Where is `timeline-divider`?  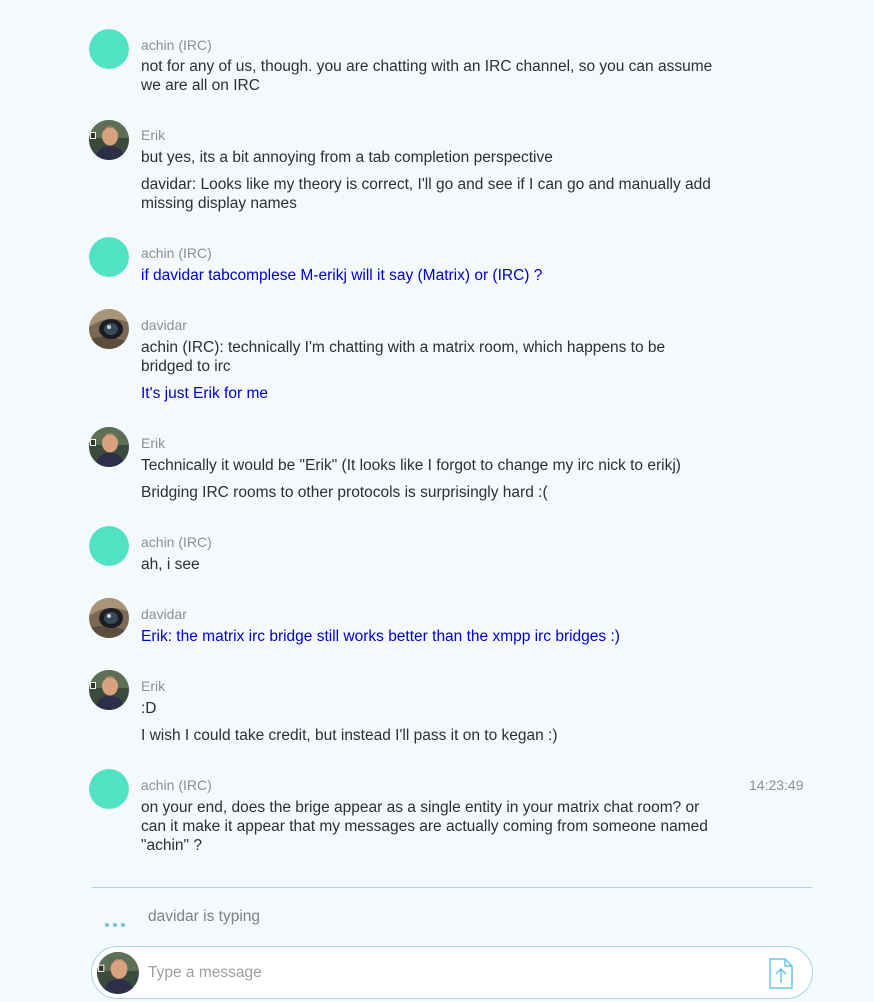 timeline-divider is located at coordinates (452, 887).